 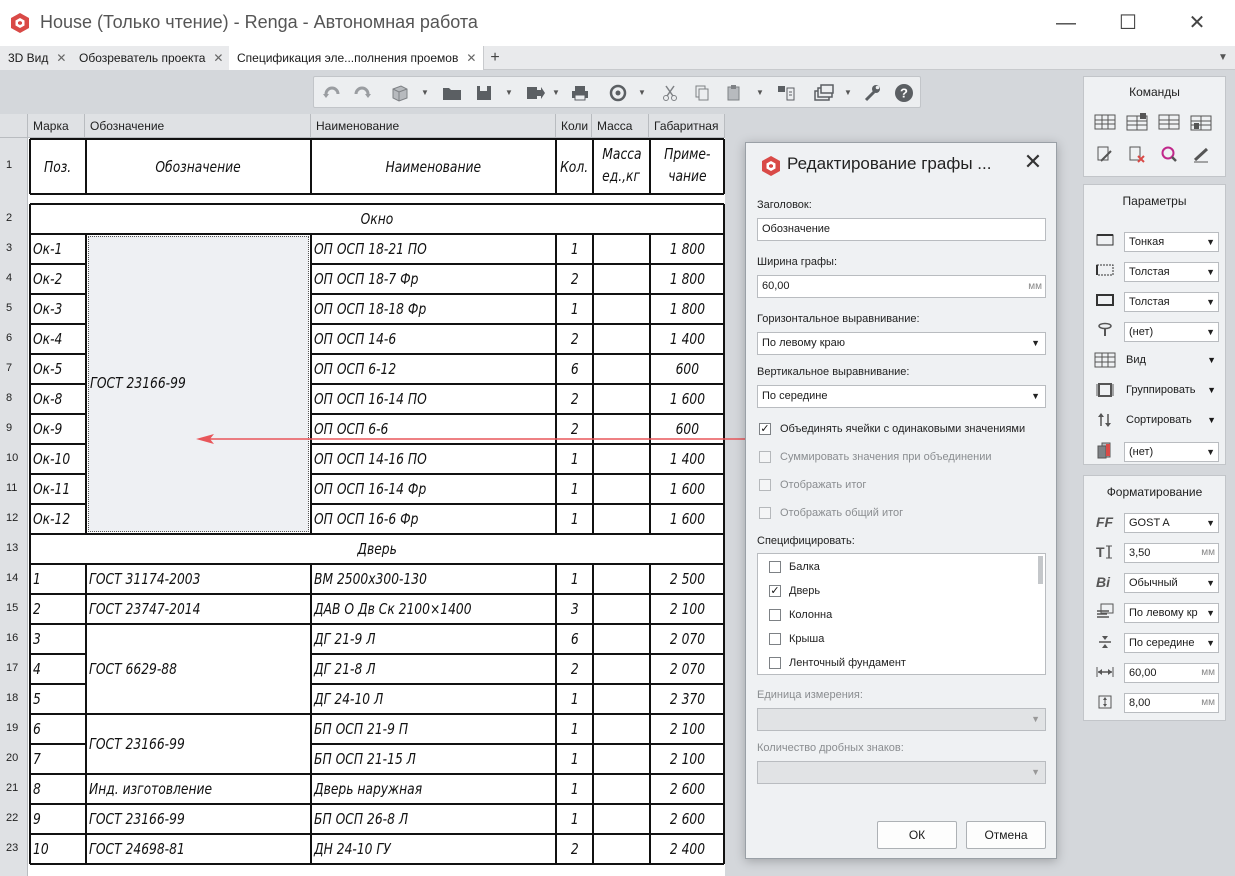 What do you see at coordinates (14, 698) in the screenshot?
I see `row-number: 18` at bounding box center [14, 698].